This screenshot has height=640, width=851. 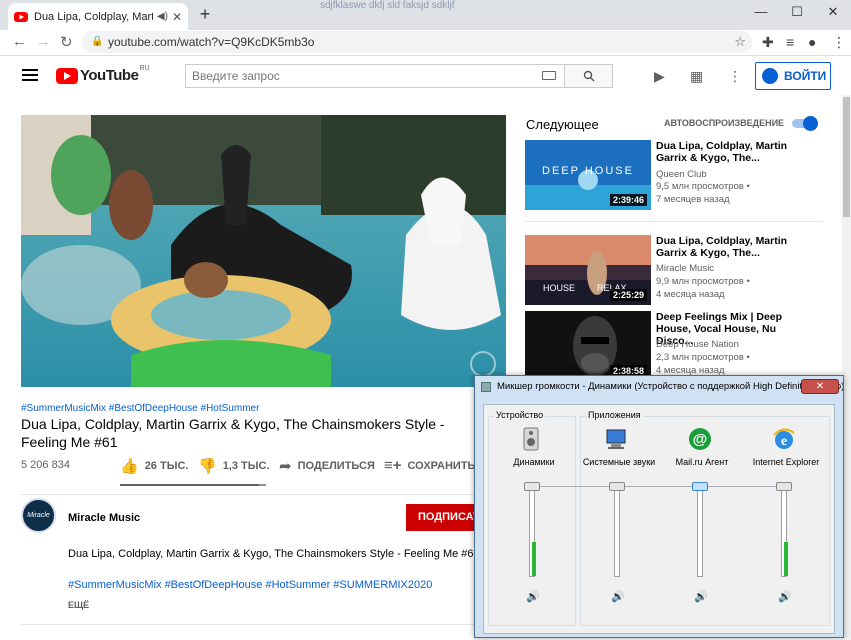 What do you see at coordinates (486, 387) in the screenshot?
I see `mixer-app-icon` at bounding box center [486, 387].